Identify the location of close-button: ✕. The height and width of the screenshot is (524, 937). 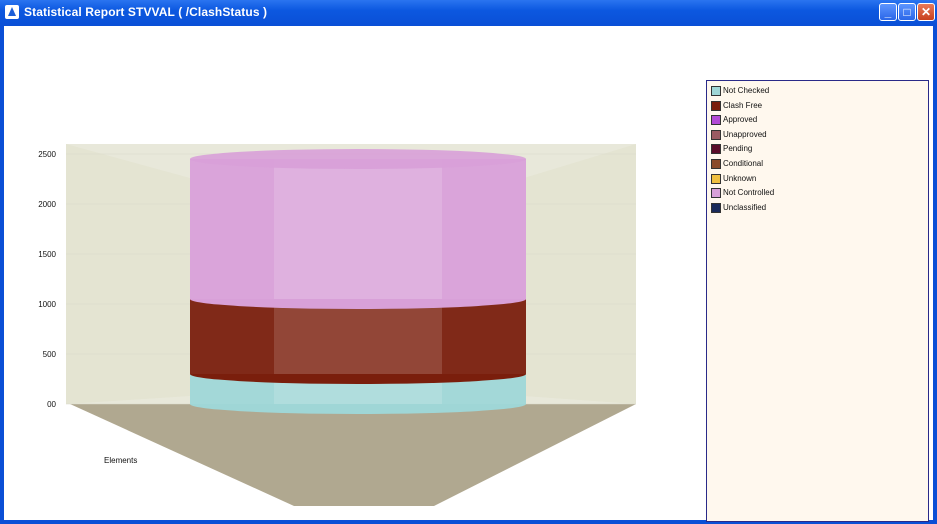
(926, 12).